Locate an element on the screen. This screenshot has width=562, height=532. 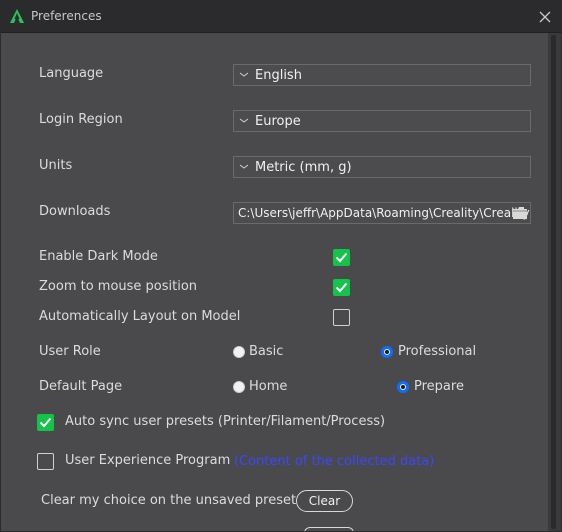
default-page-label: Default Page is located at coordinates (81, 386).